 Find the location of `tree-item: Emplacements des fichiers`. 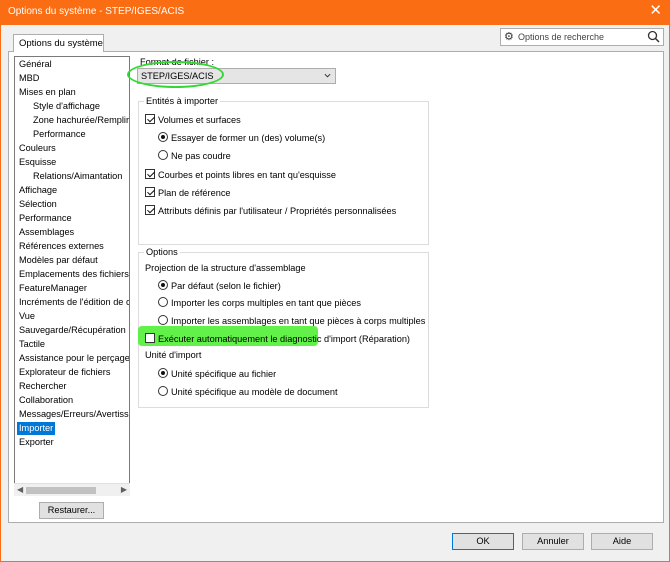

tree-item: Emplacements des fichiers is located at coordinates (73, 274).